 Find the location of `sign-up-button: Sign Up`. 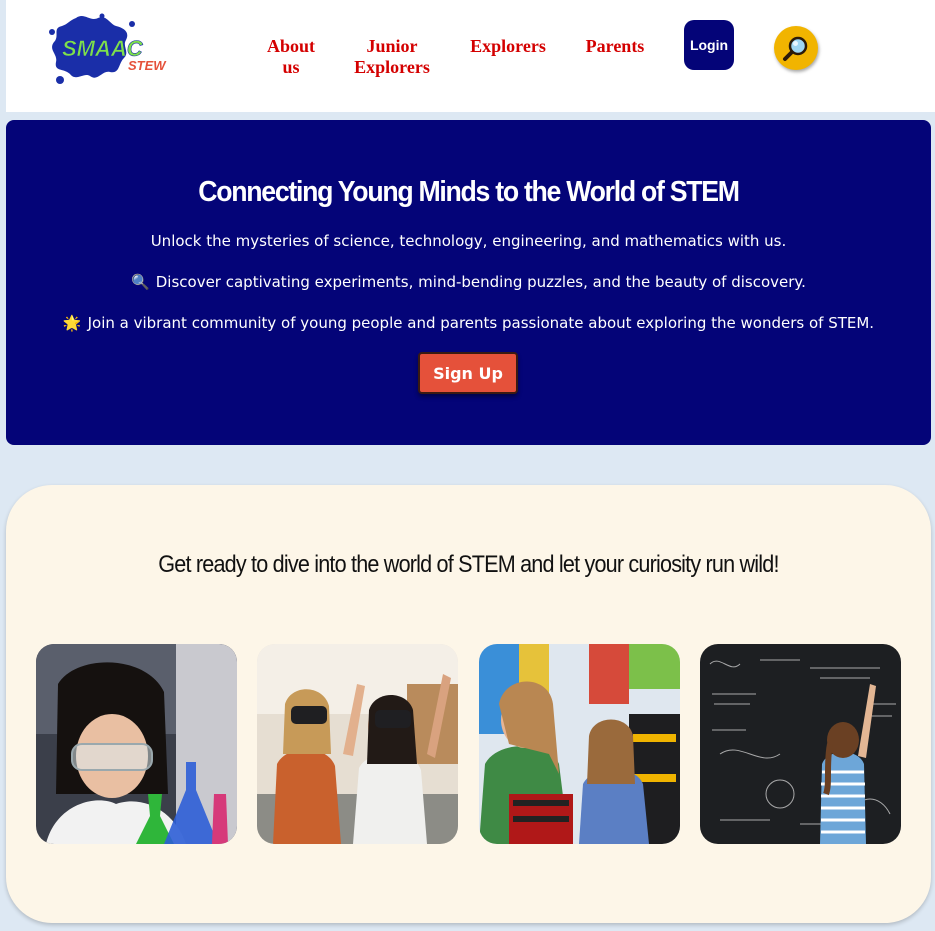

sign-up-button: Sign Up is located at coordinates (468, 373).